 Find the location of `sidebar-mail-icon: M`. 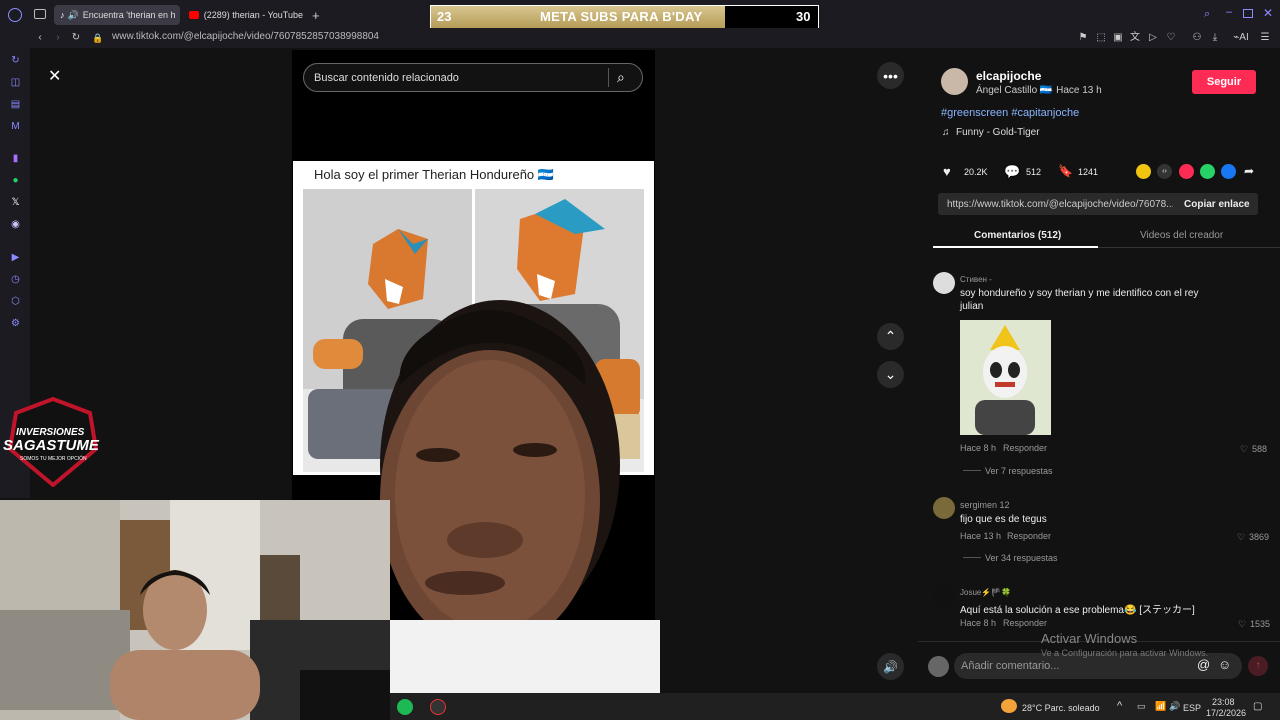

sidebar-mail-icon: M is located at coordinates (15, 126).